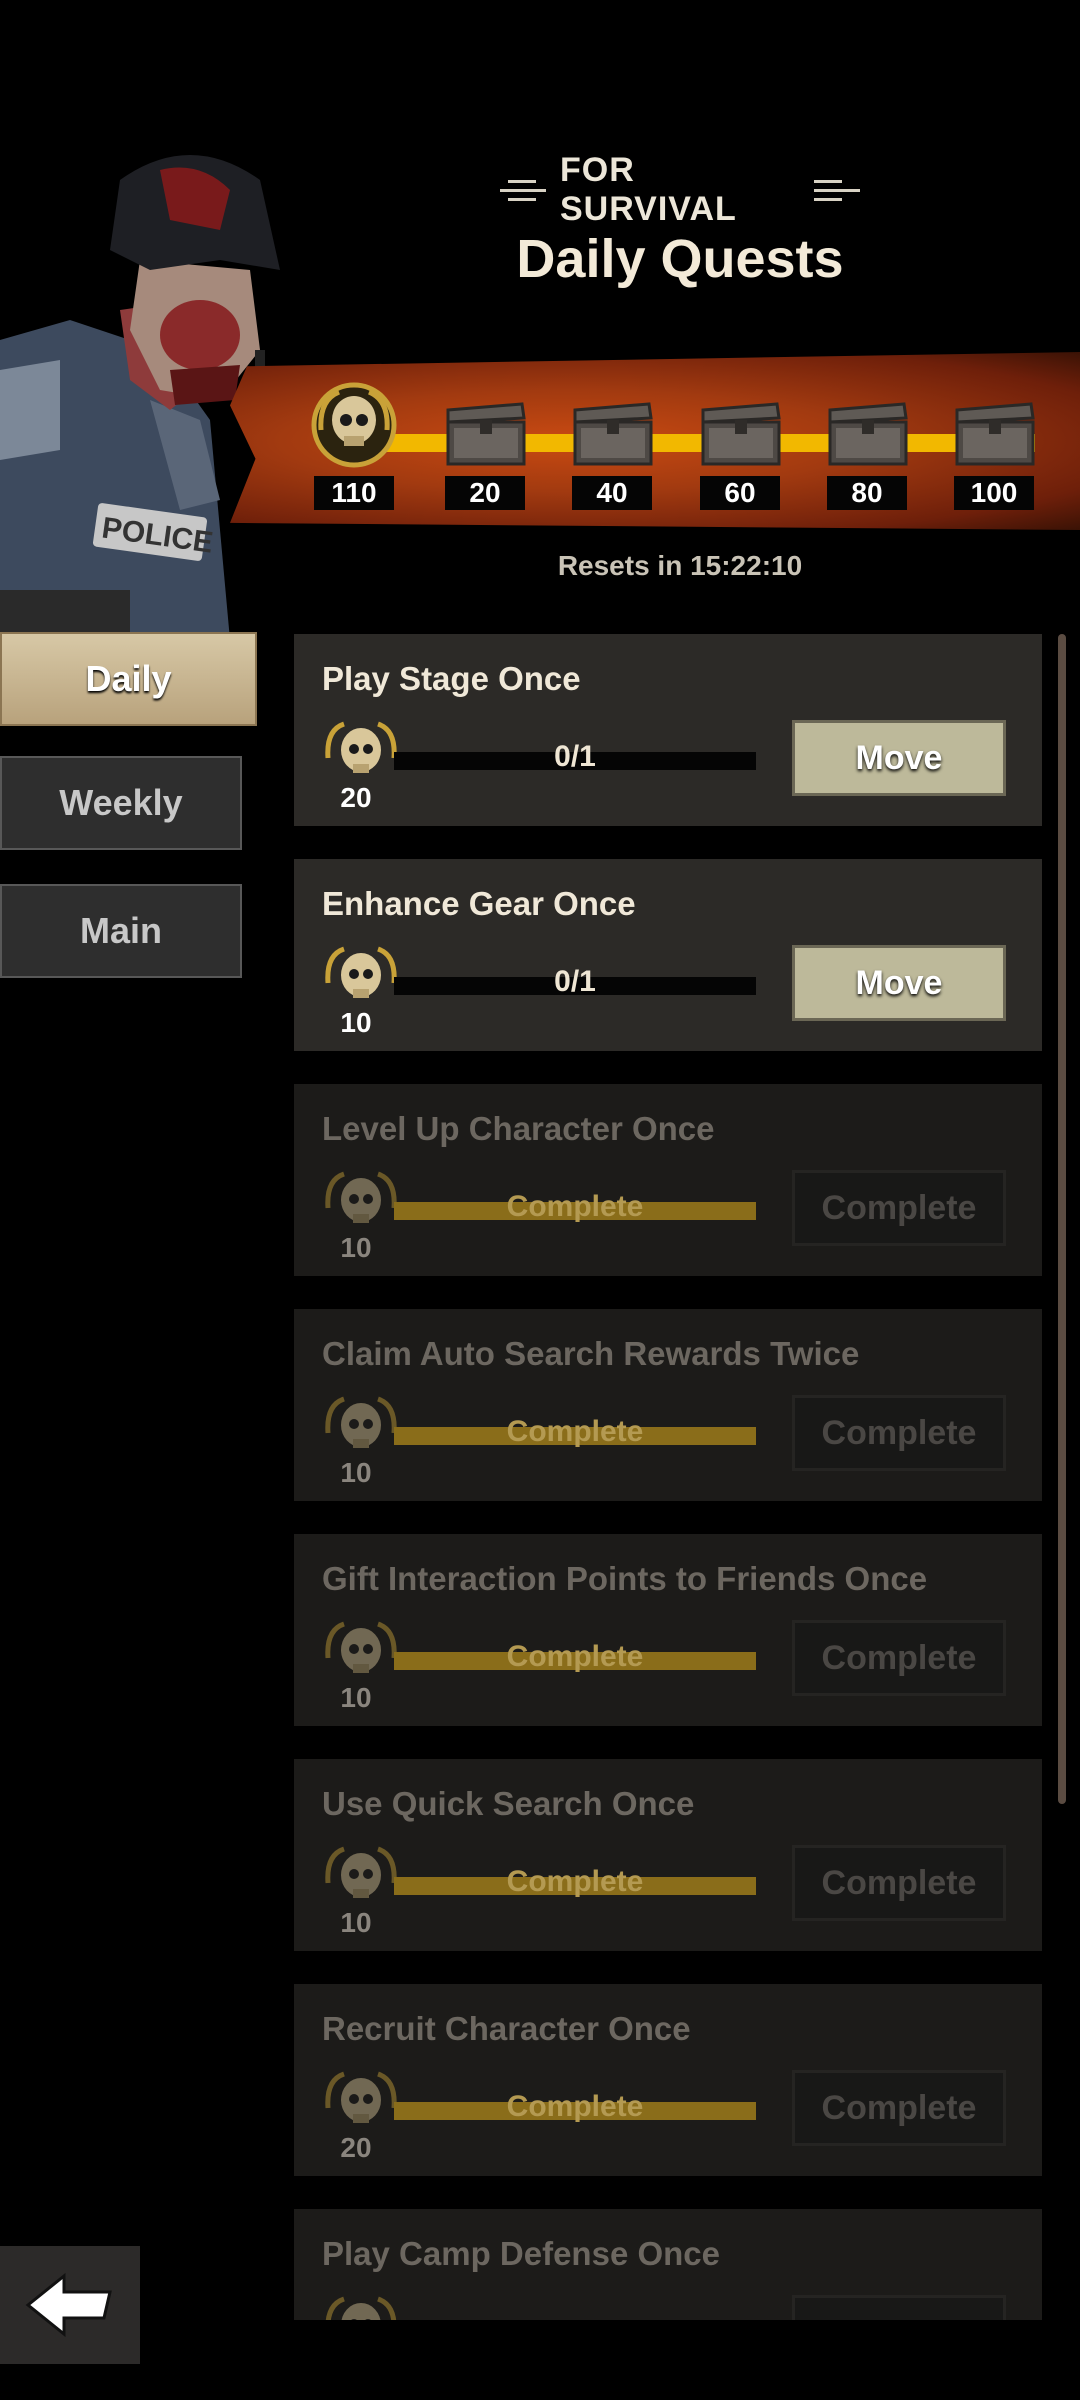  What do you see at coordinates (518, 1128) in the screenshot?
I see `quest-name: Level Up Character Once` at bounding box center [518, 1128].